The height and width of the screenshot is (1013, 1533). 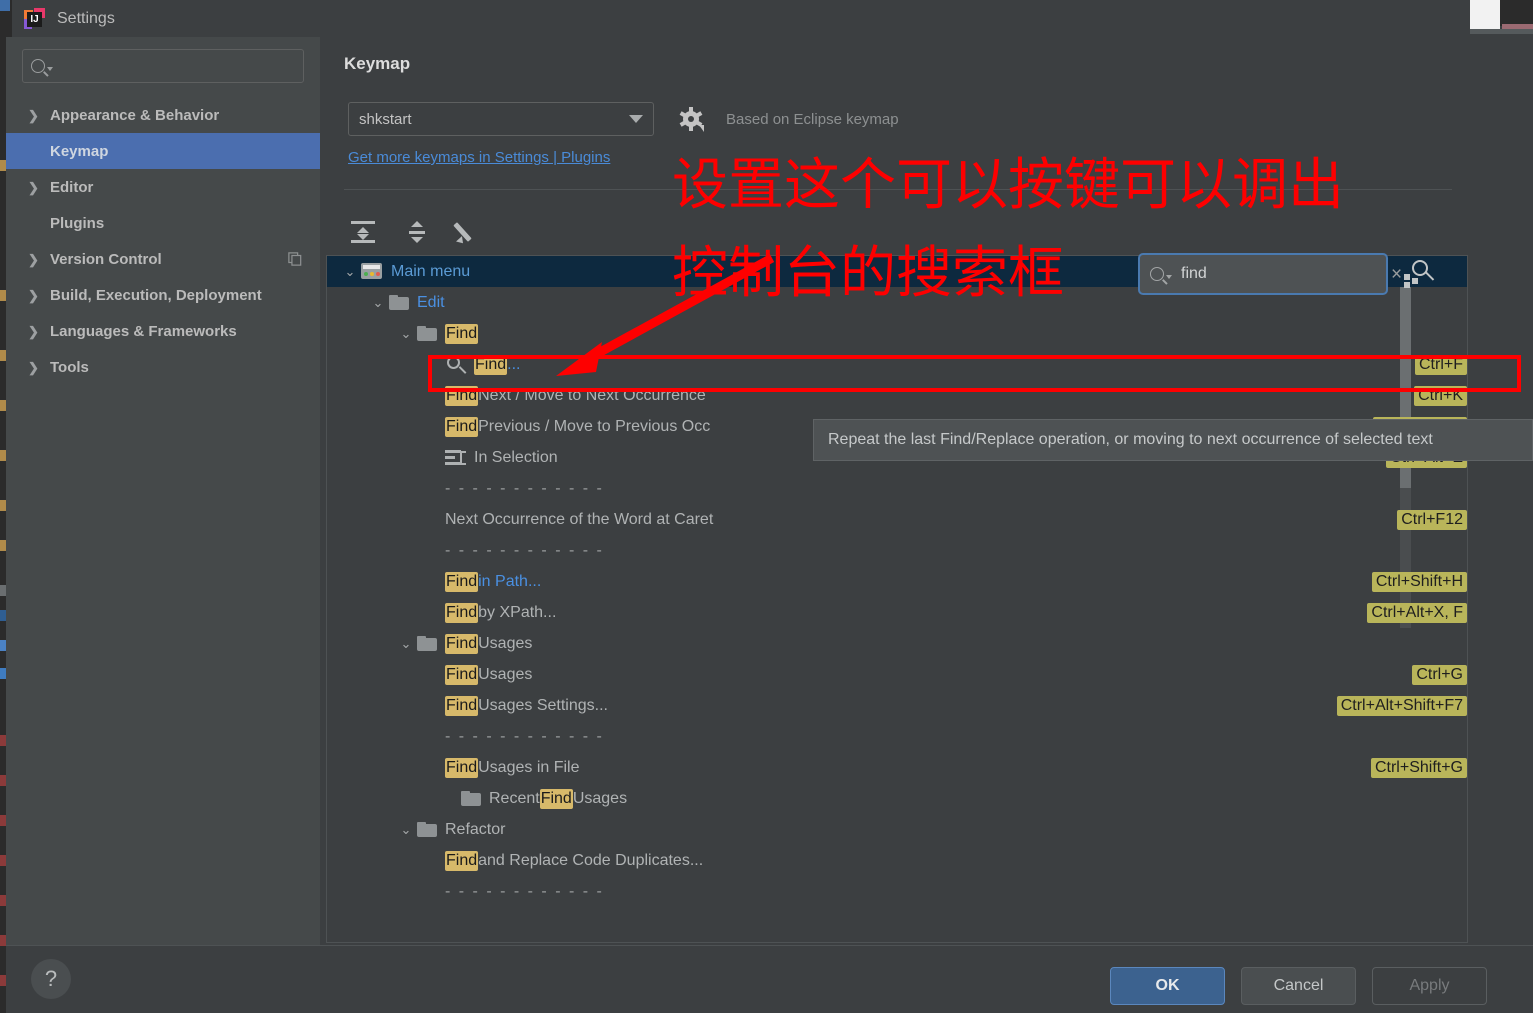 What do you see at coordinates (897, 767) in the screenshot?
I see `tree-row-find-usages-in-file: Find Usages in File Ctrl+Shift+G` at bounding box center [897, 767].